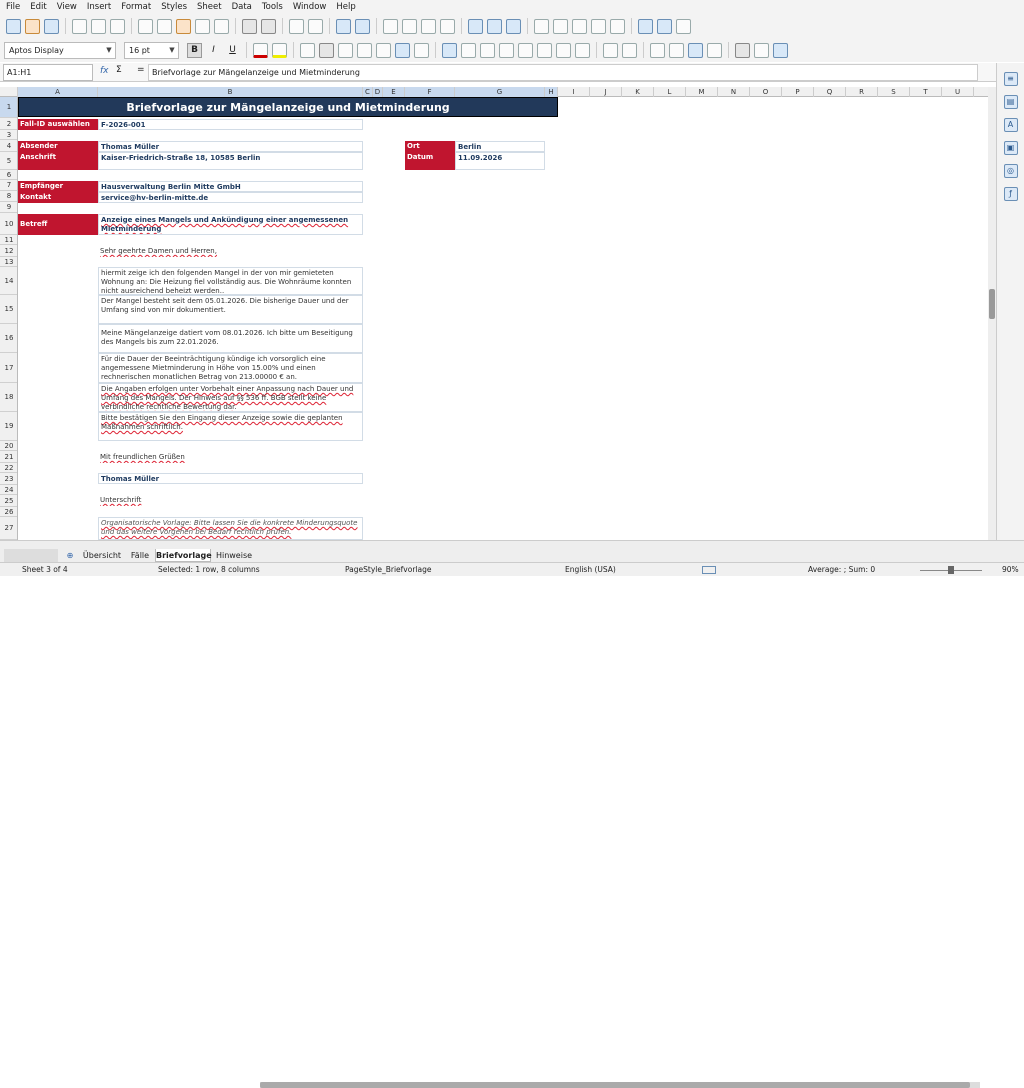 This screenshot has width=1024, height=1088. What do you see at coordinates (8, 185) in the screenshot?
I see `row-header-7: 7` at bounding box center [8, 185].